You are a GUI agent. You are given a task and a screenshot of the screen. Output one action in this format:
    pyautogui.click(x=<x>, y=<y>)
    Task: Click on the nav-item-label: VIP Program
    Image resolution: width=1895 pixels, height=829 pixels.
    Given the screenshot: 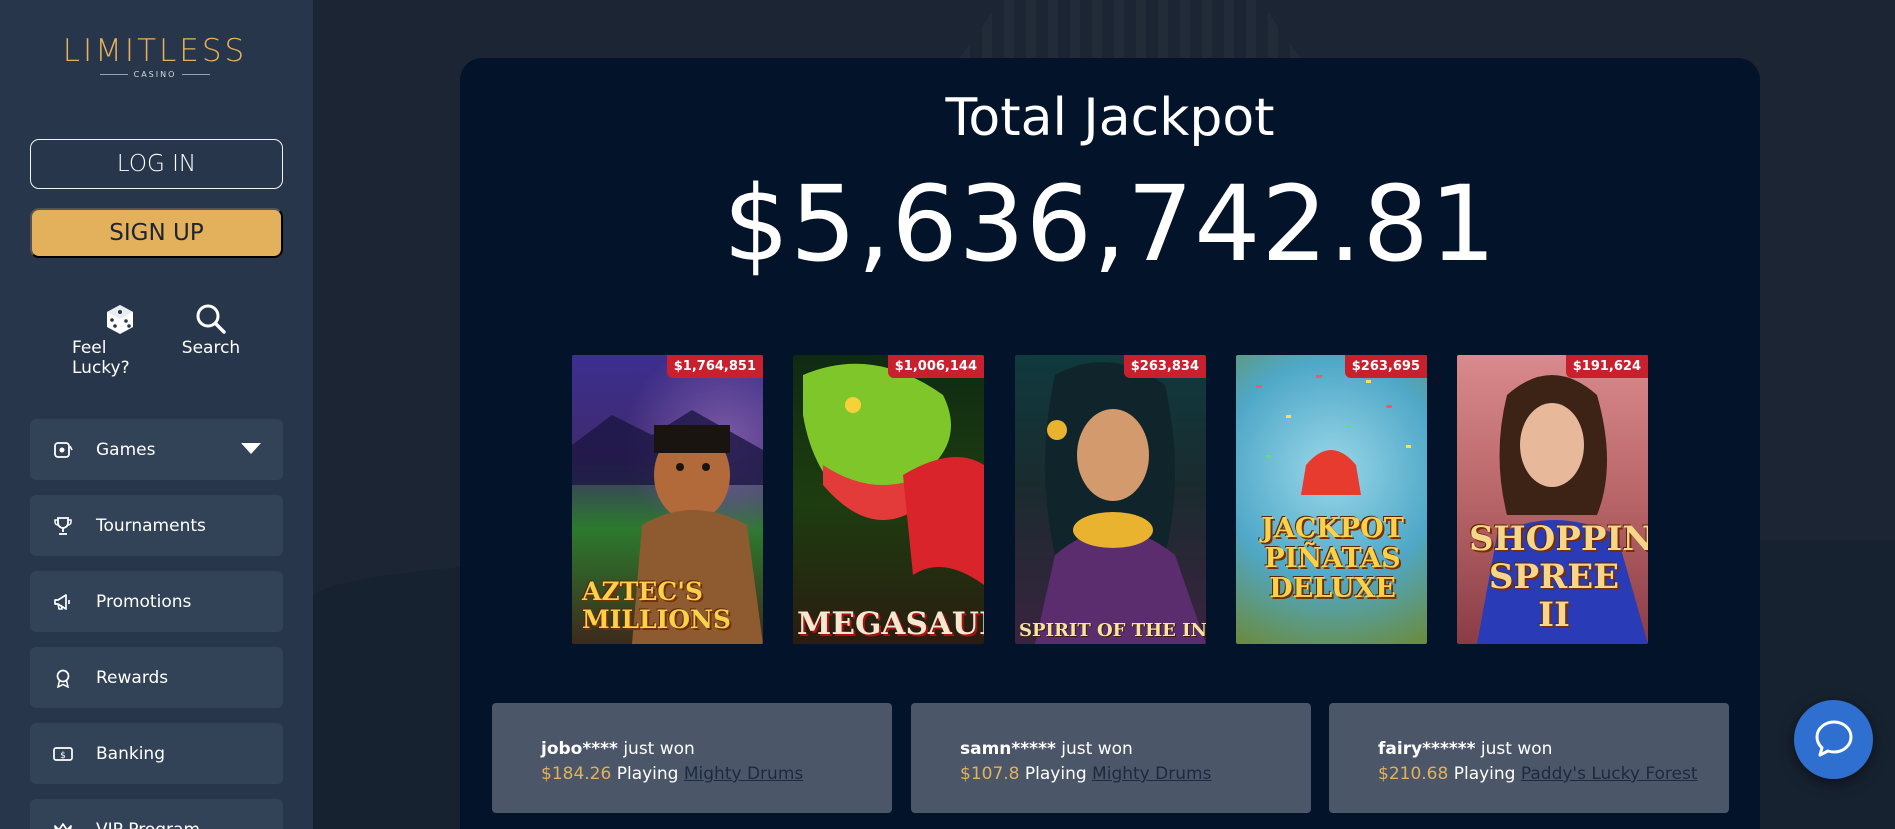 What is the action you would take?
    pyautogui.click(x=148, y=824)
    